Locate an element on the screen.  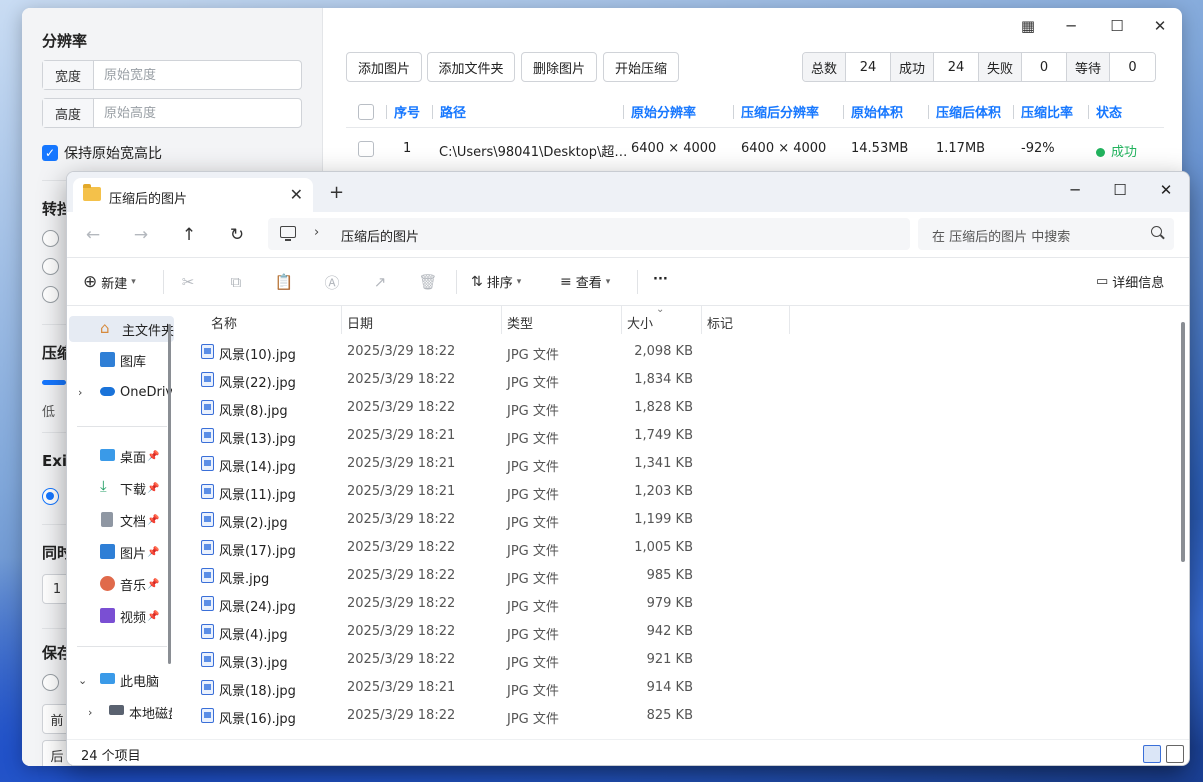
col-status: 状态 is located at coordinates (1109, 111).